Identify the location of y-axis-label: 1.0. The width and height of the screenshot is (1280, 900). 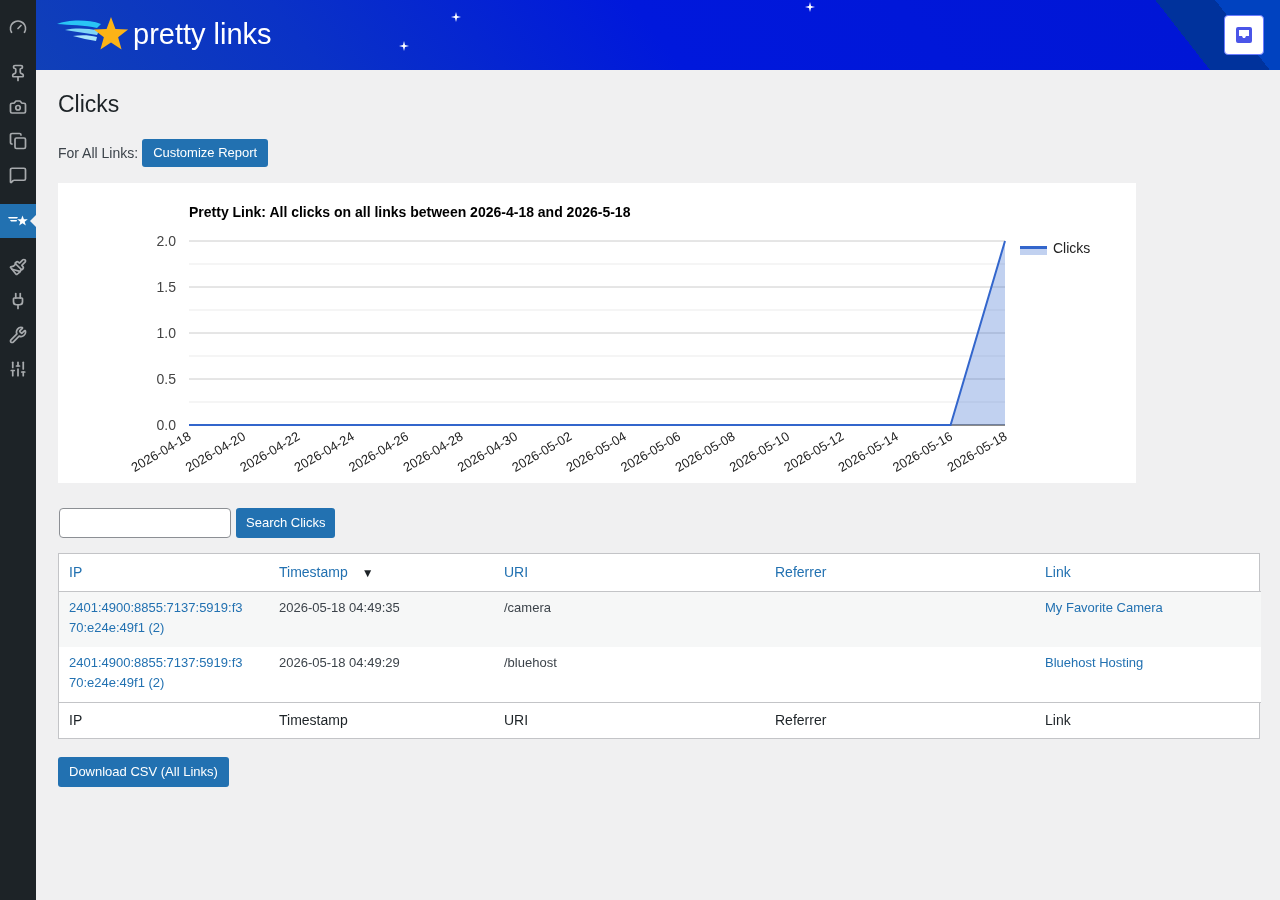
(166, 333).